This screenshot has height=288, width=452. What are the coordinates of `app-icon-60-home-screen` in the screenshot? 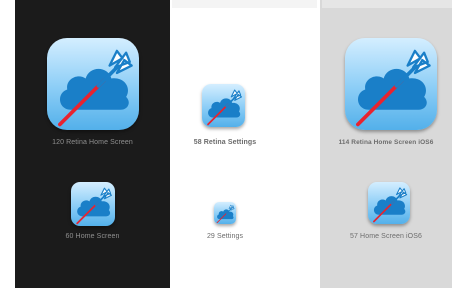 It's located at (93, 204).